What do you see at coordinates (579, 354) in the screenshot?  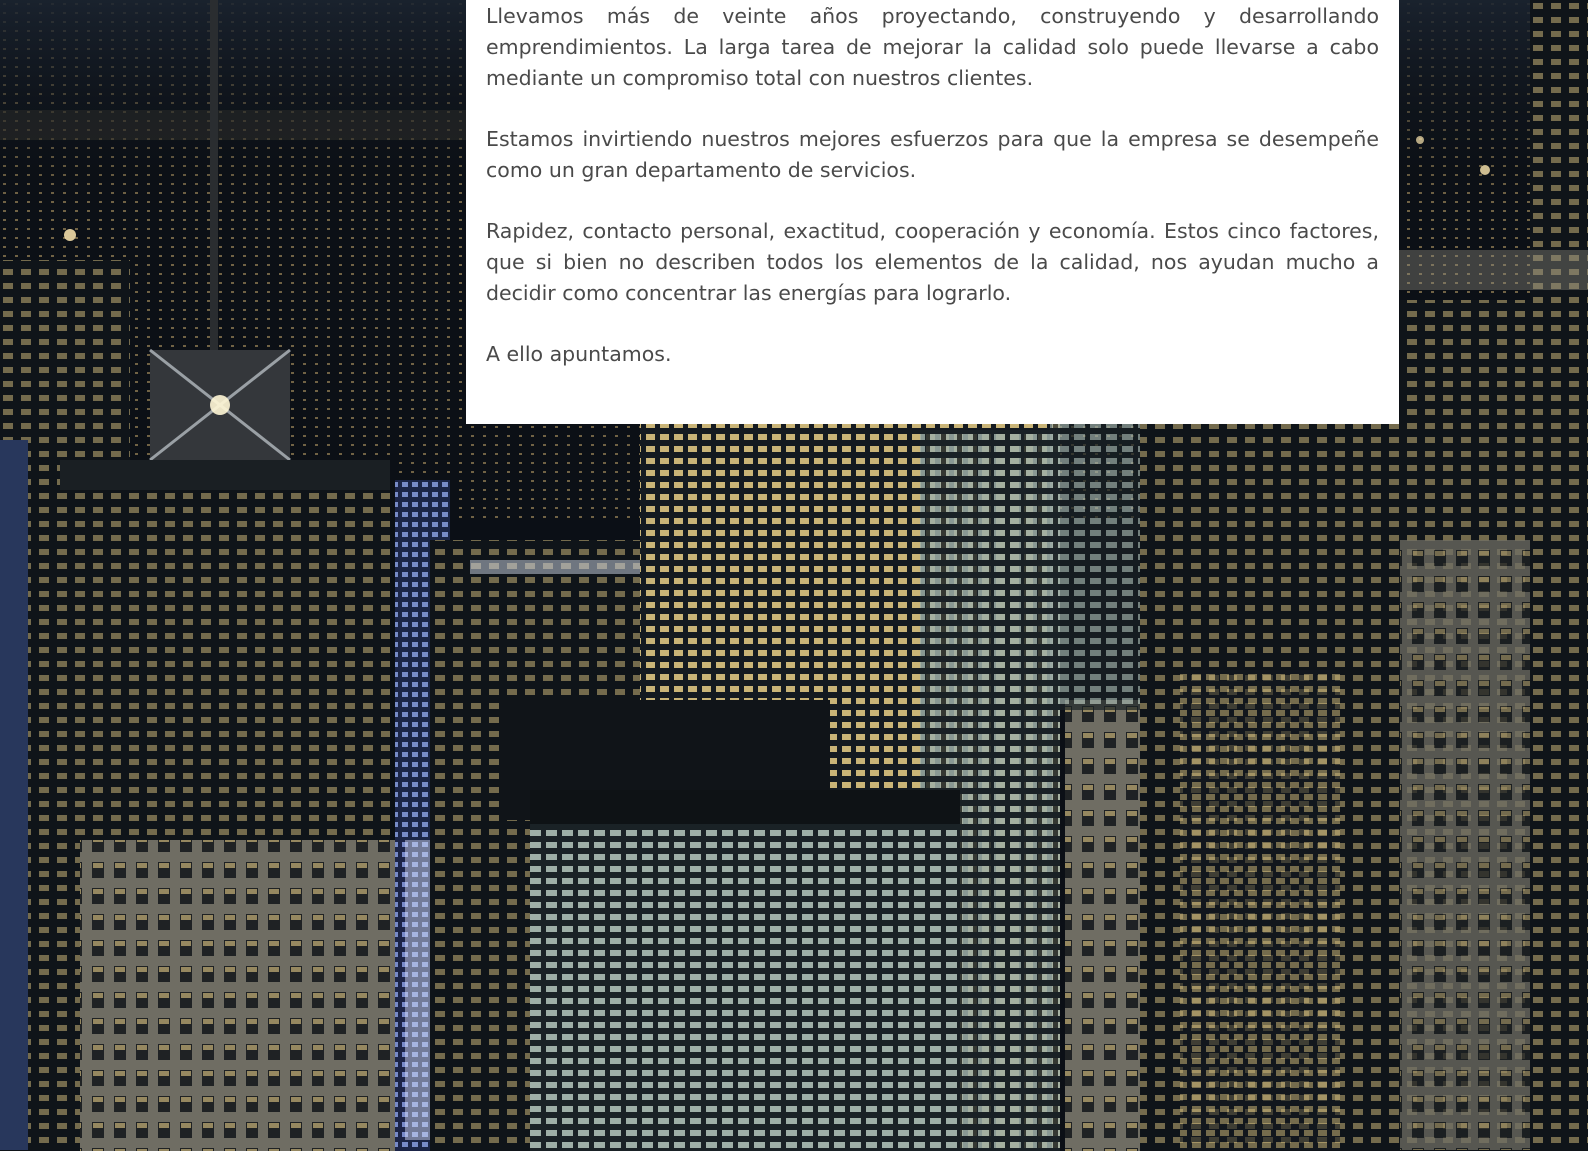 I see `paragraph-closing: A ello apuntamos.` at bounding box center [579, 354].